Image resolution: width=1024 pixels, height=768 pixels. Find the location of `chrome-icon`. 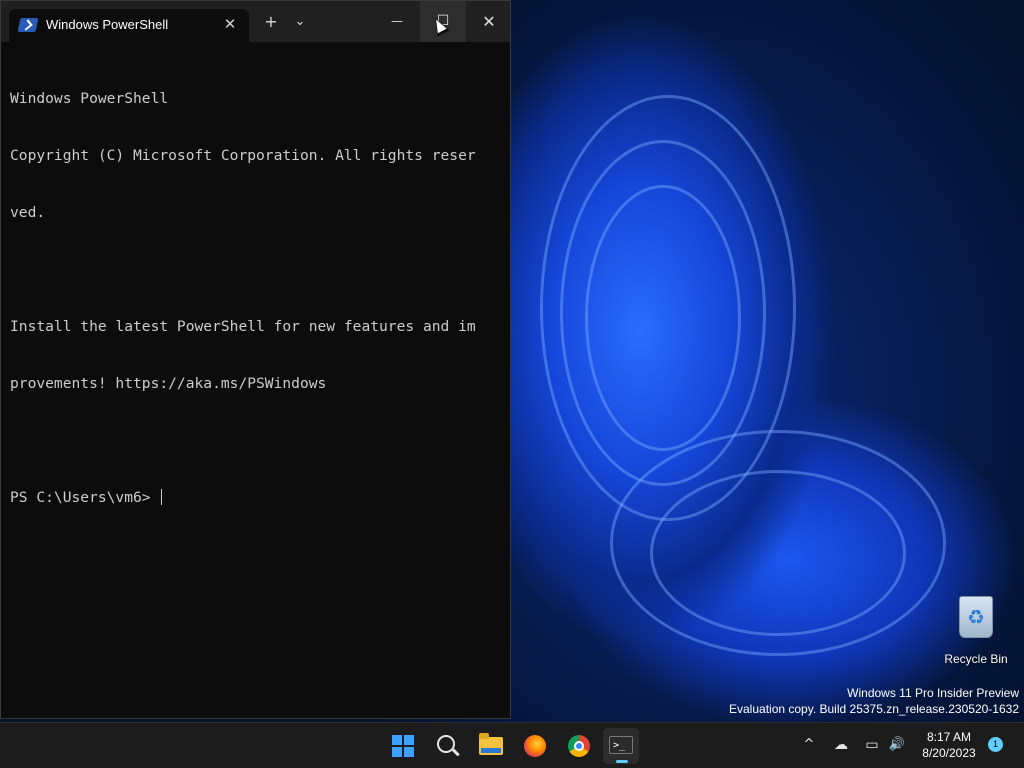

chrome-icon is located at coordinates (579, 746).